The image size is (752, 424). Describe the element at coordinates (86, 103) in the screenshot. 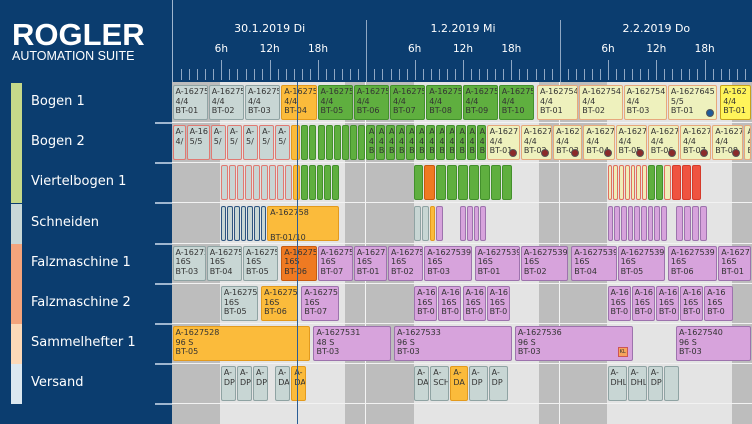

I see `resource-row-label: Bogen 1` at that location.